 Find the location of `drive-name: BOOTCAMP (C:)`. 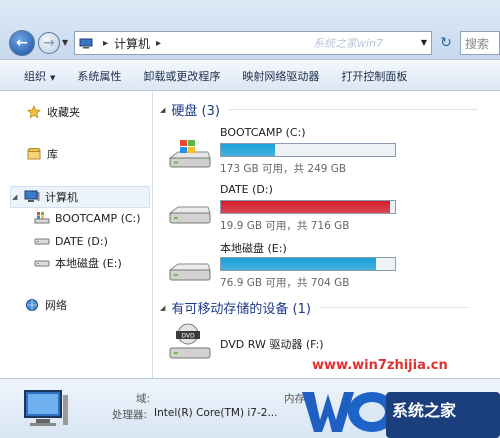

drive-name: BOOTCAMP (C:) is located at coordinates (263, 132).